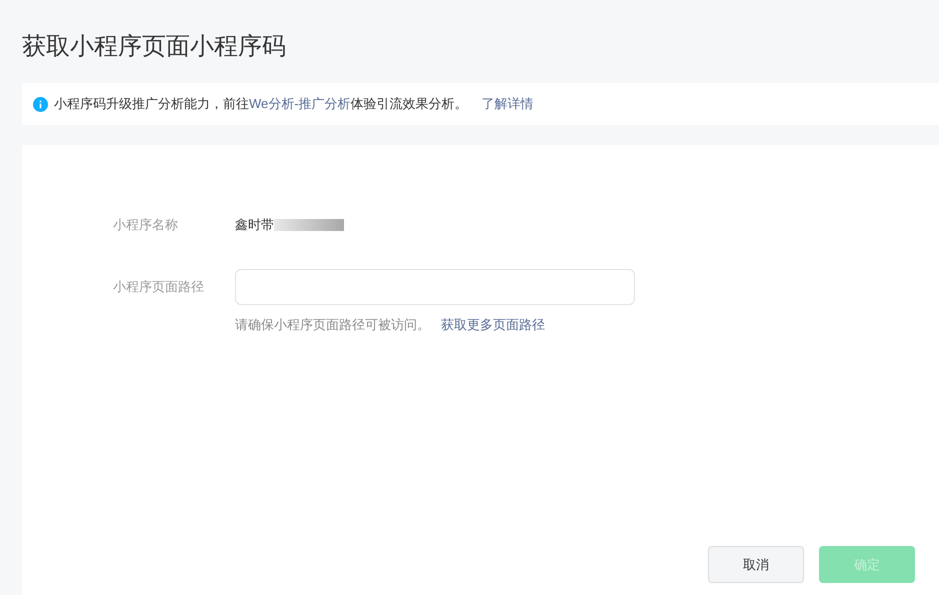 This screenshot has height=595, width=939. What do you see at coordinates (332, 325) in the screenshot?
I see `hint-text: 请确保小程序页面路径可被访问。` at bounding box center [332, 325].